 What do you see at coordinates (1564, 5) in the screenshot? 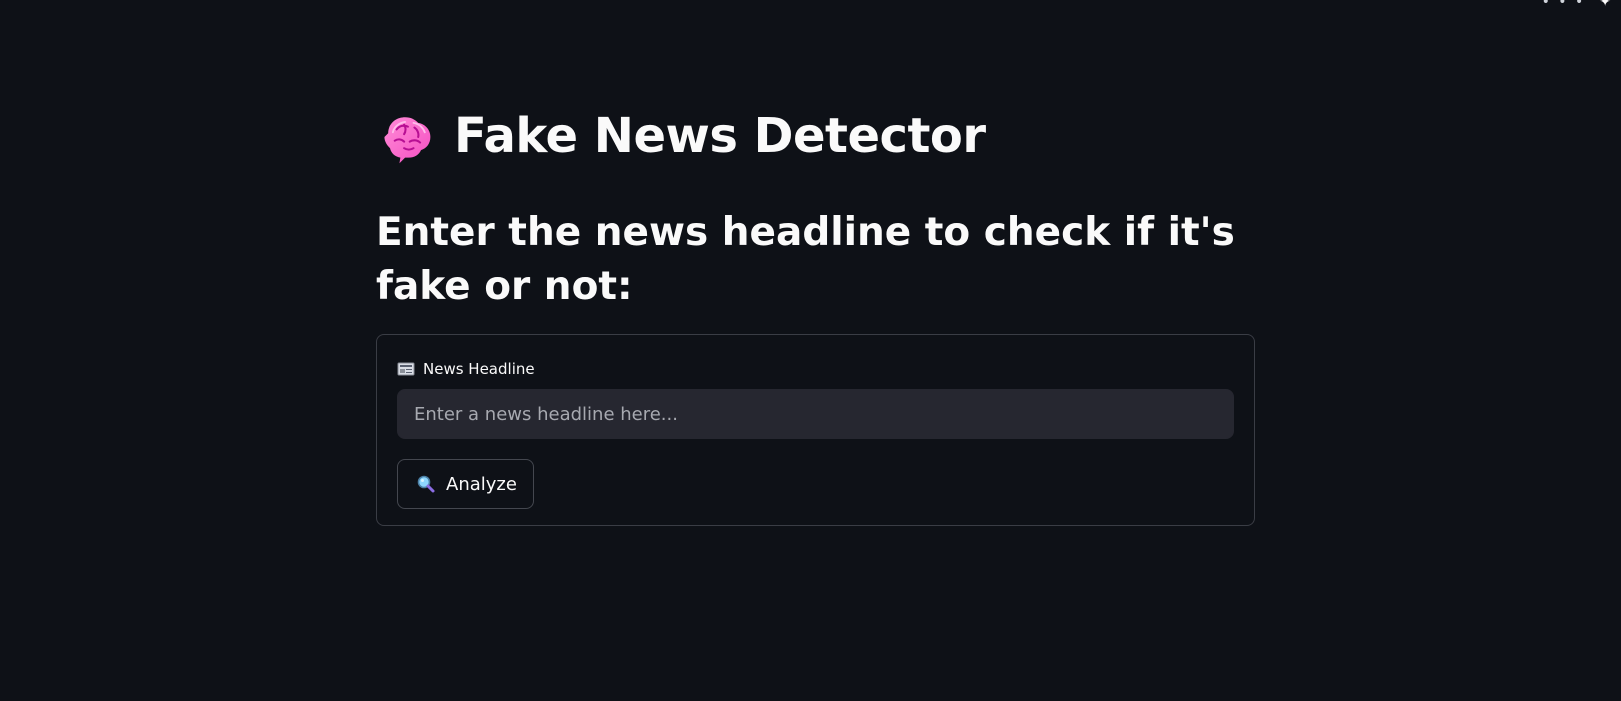
I see `more-icon: • • •` at bounding box center [1564, 5].